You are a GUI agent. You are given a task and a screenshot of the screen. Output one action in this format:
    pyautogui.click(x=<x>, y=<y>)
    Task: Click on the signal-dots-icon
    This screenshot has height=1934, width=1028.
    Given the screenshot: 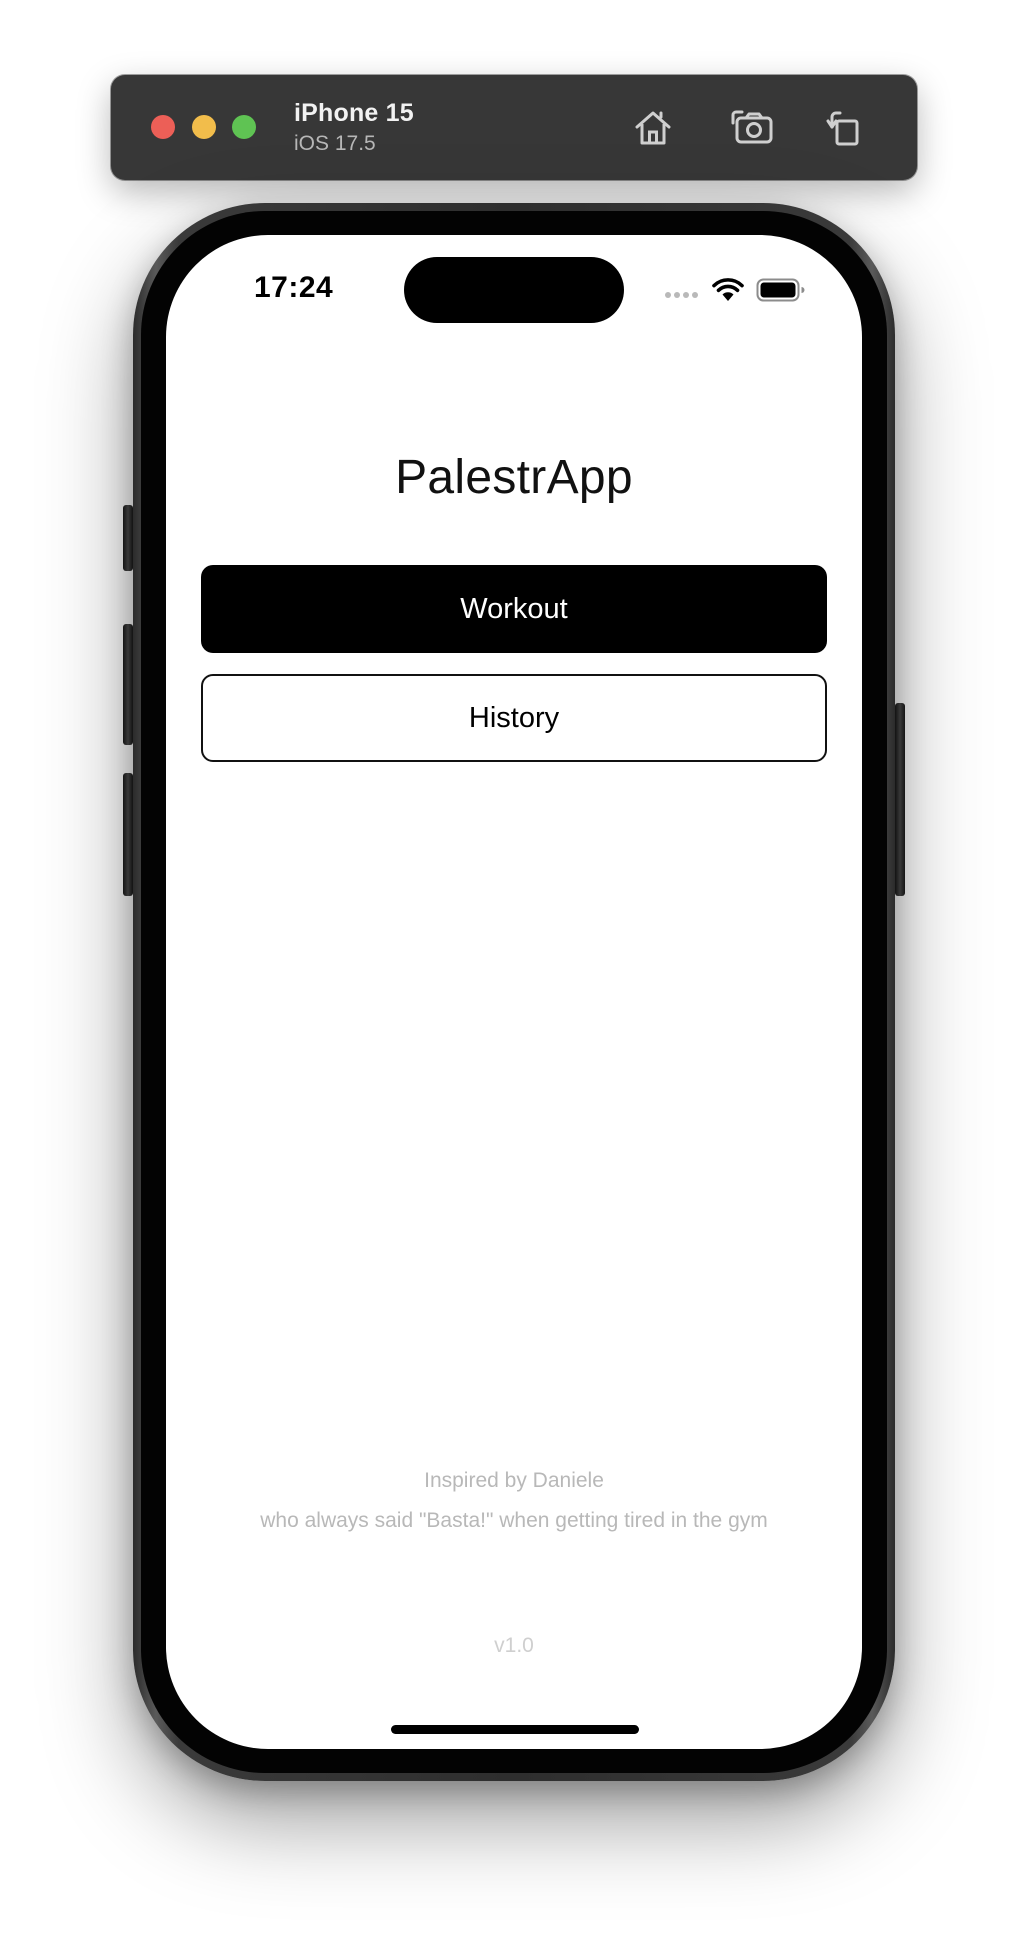 What is the action you would take?
    pyautogui.click(x=681, y=295)
    